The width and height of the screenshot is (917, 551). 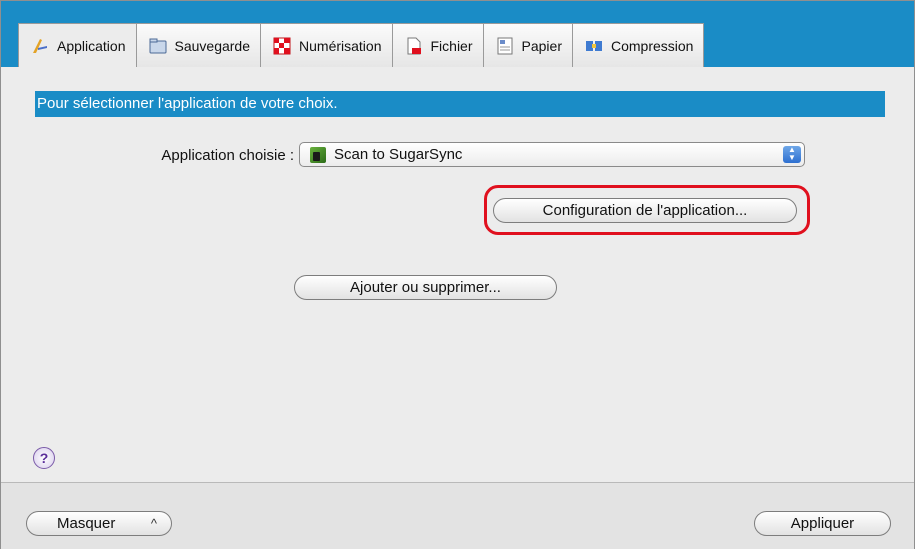 What do you see at coordinates (822, 523) in the screenshot?
I see `apply-button: Appliquer` at bounding box center [822, 523].